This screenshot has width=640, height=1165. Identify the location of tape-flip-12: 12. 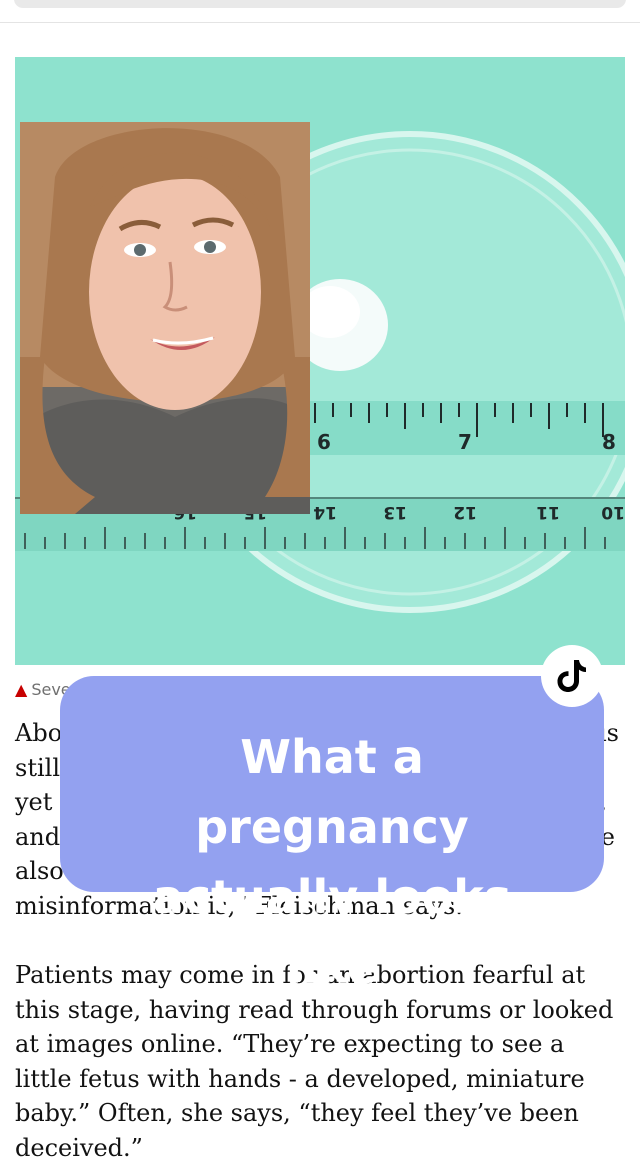
(465, 512).